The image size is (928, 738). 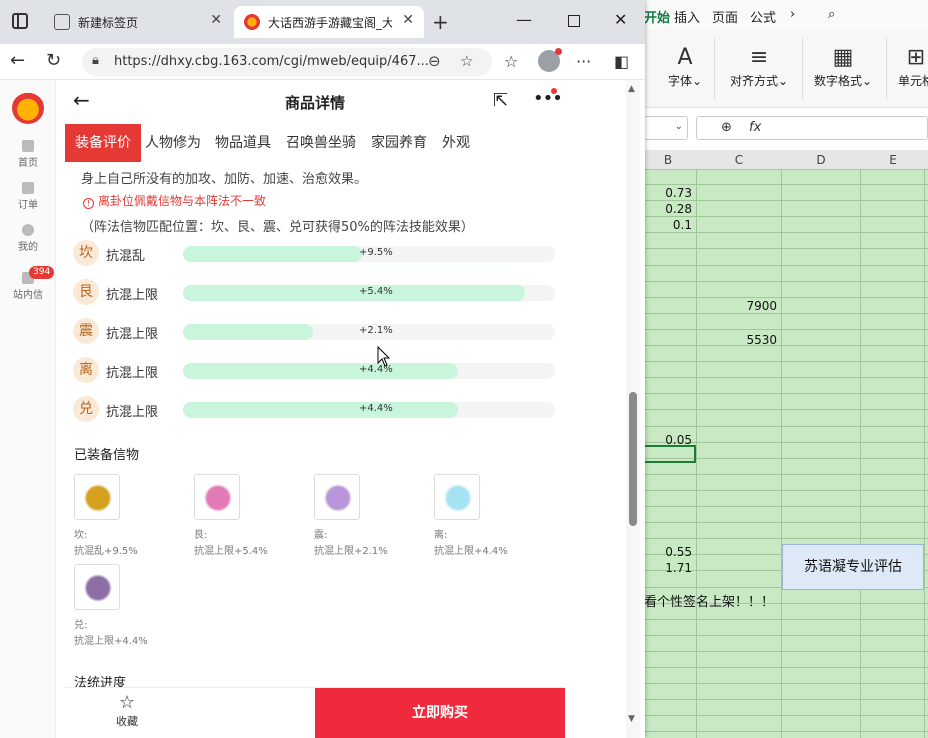 I want to click on search-icon: ⌕, so click(x=831, y=14).